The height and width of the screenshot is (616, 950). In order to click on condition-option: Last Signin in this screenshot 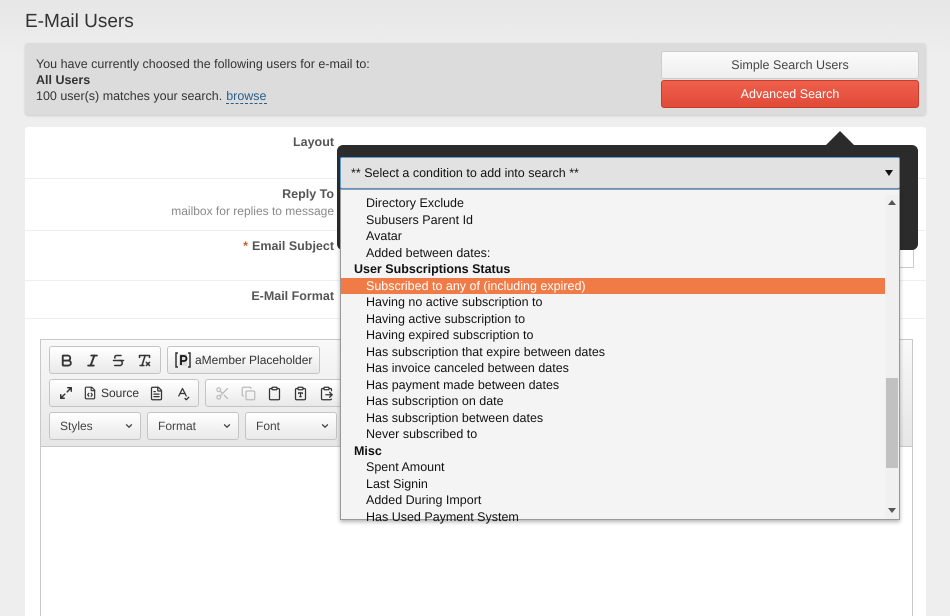, I will do `click(613, 484)`.